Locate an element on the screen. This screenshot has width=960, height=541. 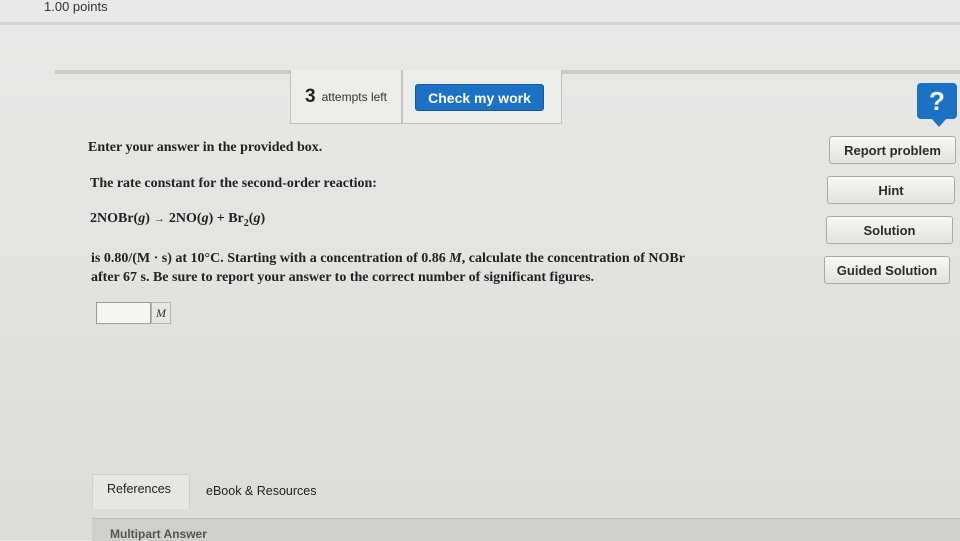
tab-references: References is located at coordinates (139, 489).